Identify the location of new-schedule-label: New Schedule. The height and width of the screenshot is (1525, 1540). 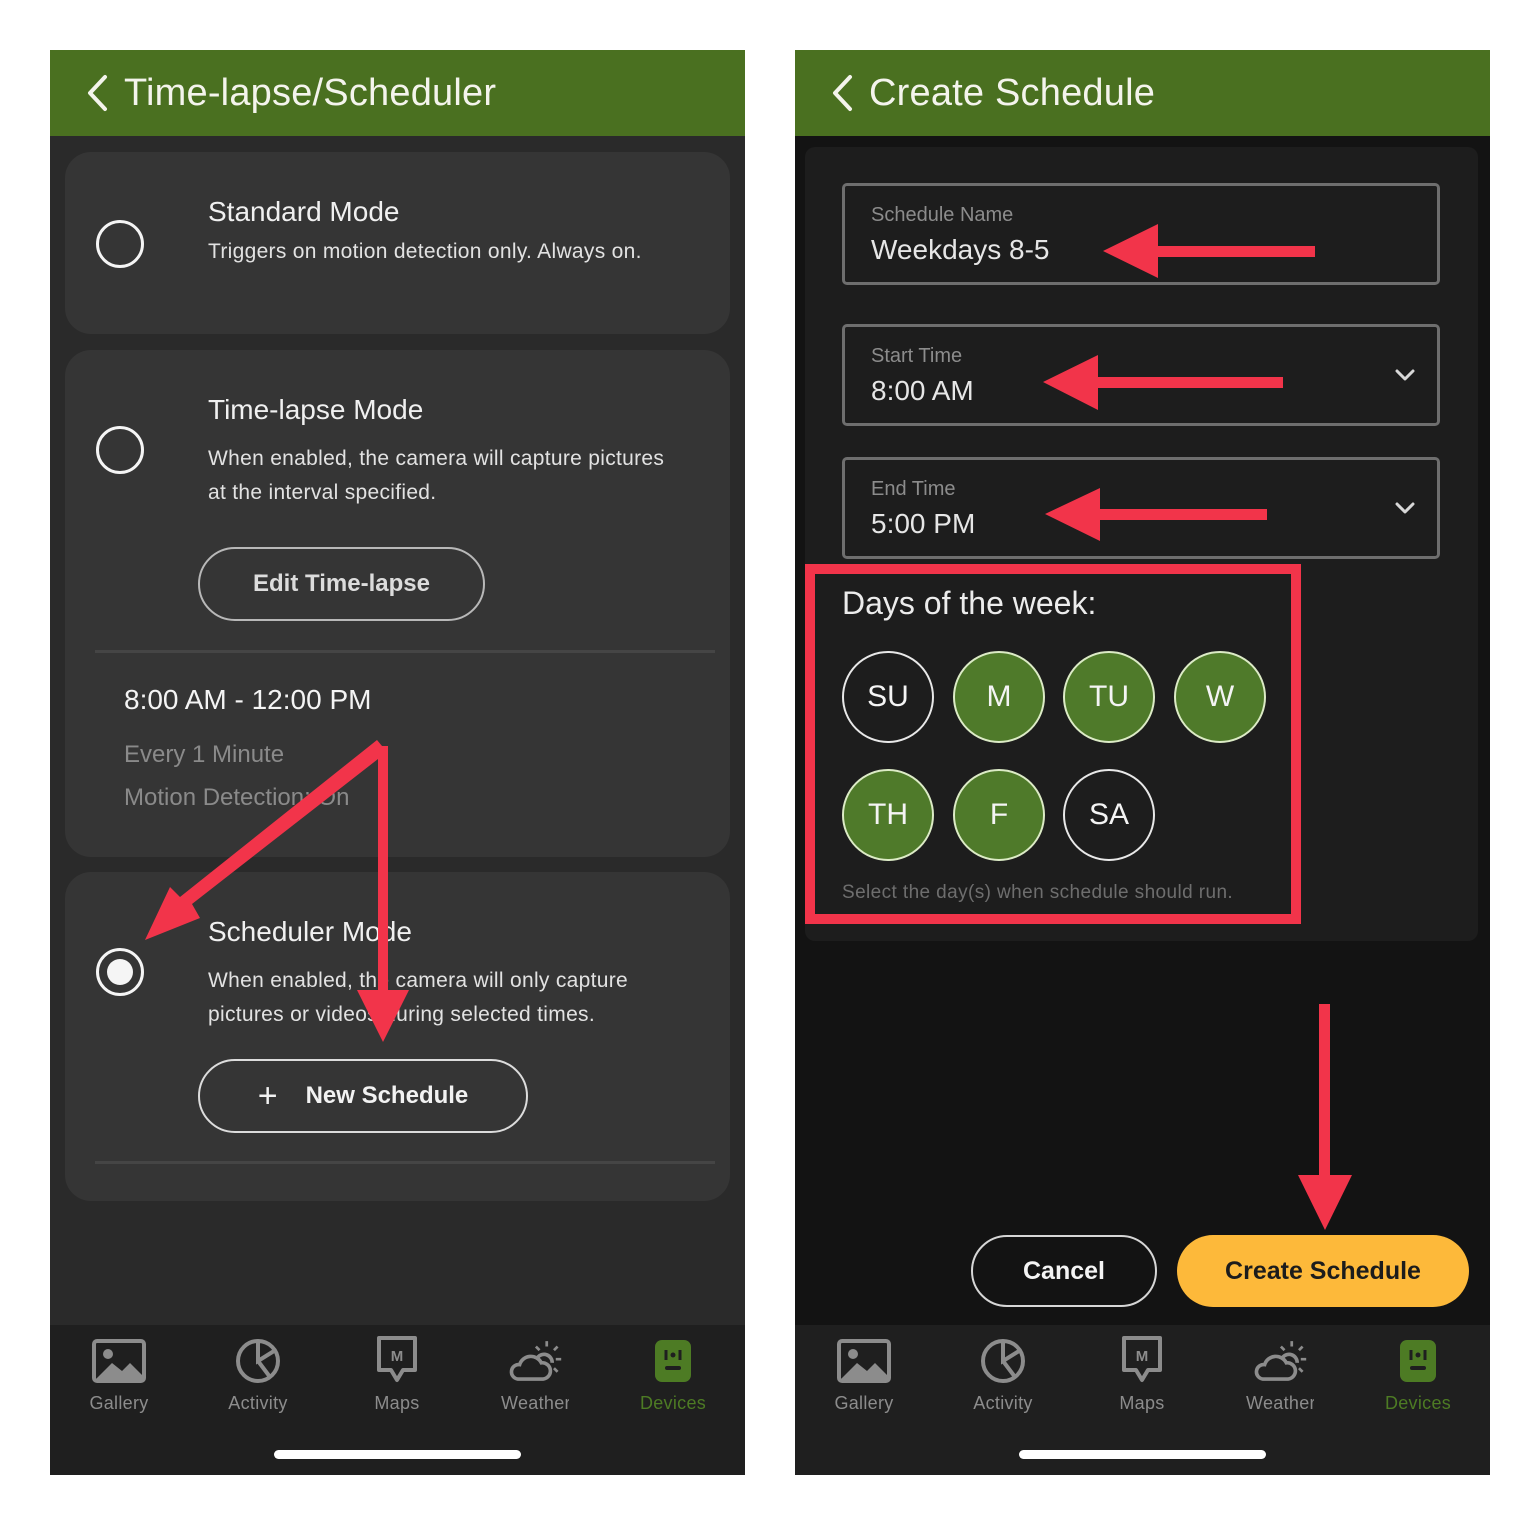
(387, 1095).